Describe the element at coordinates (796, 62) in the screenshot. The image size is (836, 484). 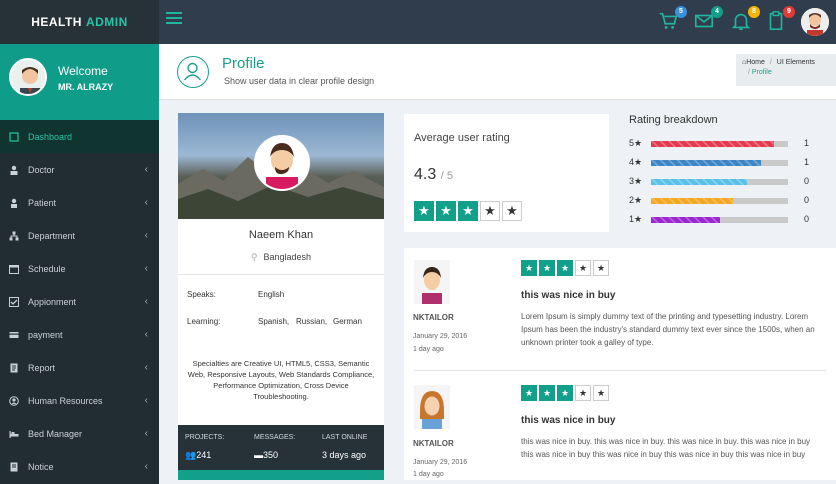
I see `breadcrumb-section: UI Elements` at that location.